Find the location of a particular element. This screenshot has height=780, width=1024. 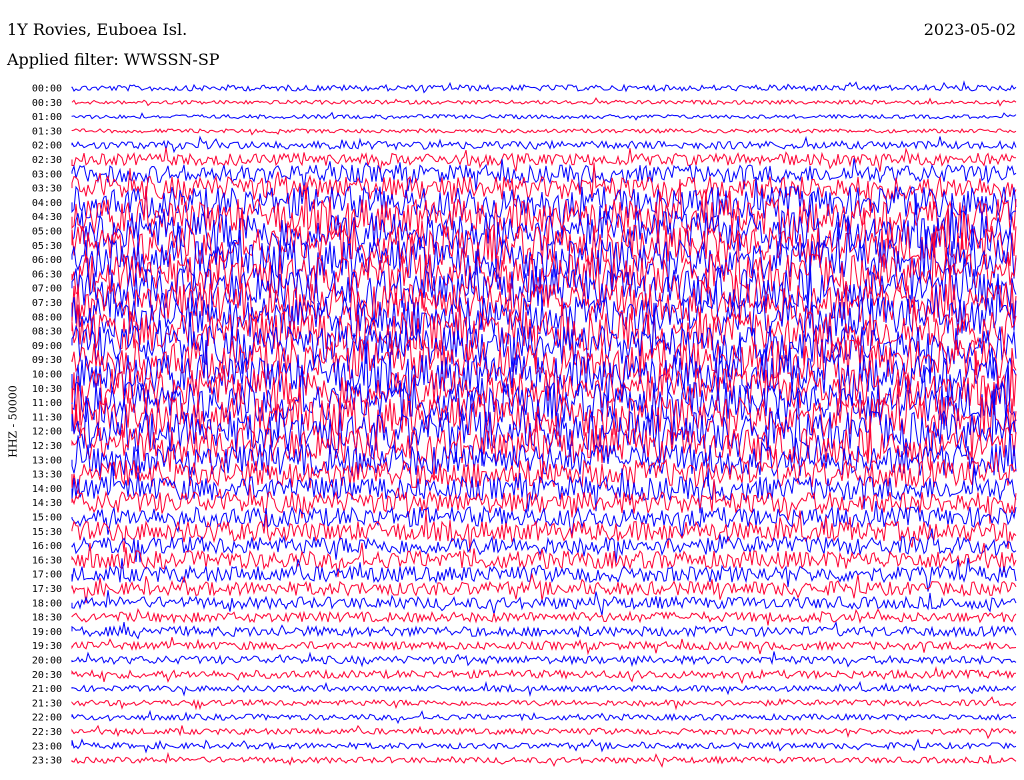

time-tick-label: 07:30 is located at coordinates (47, 303).